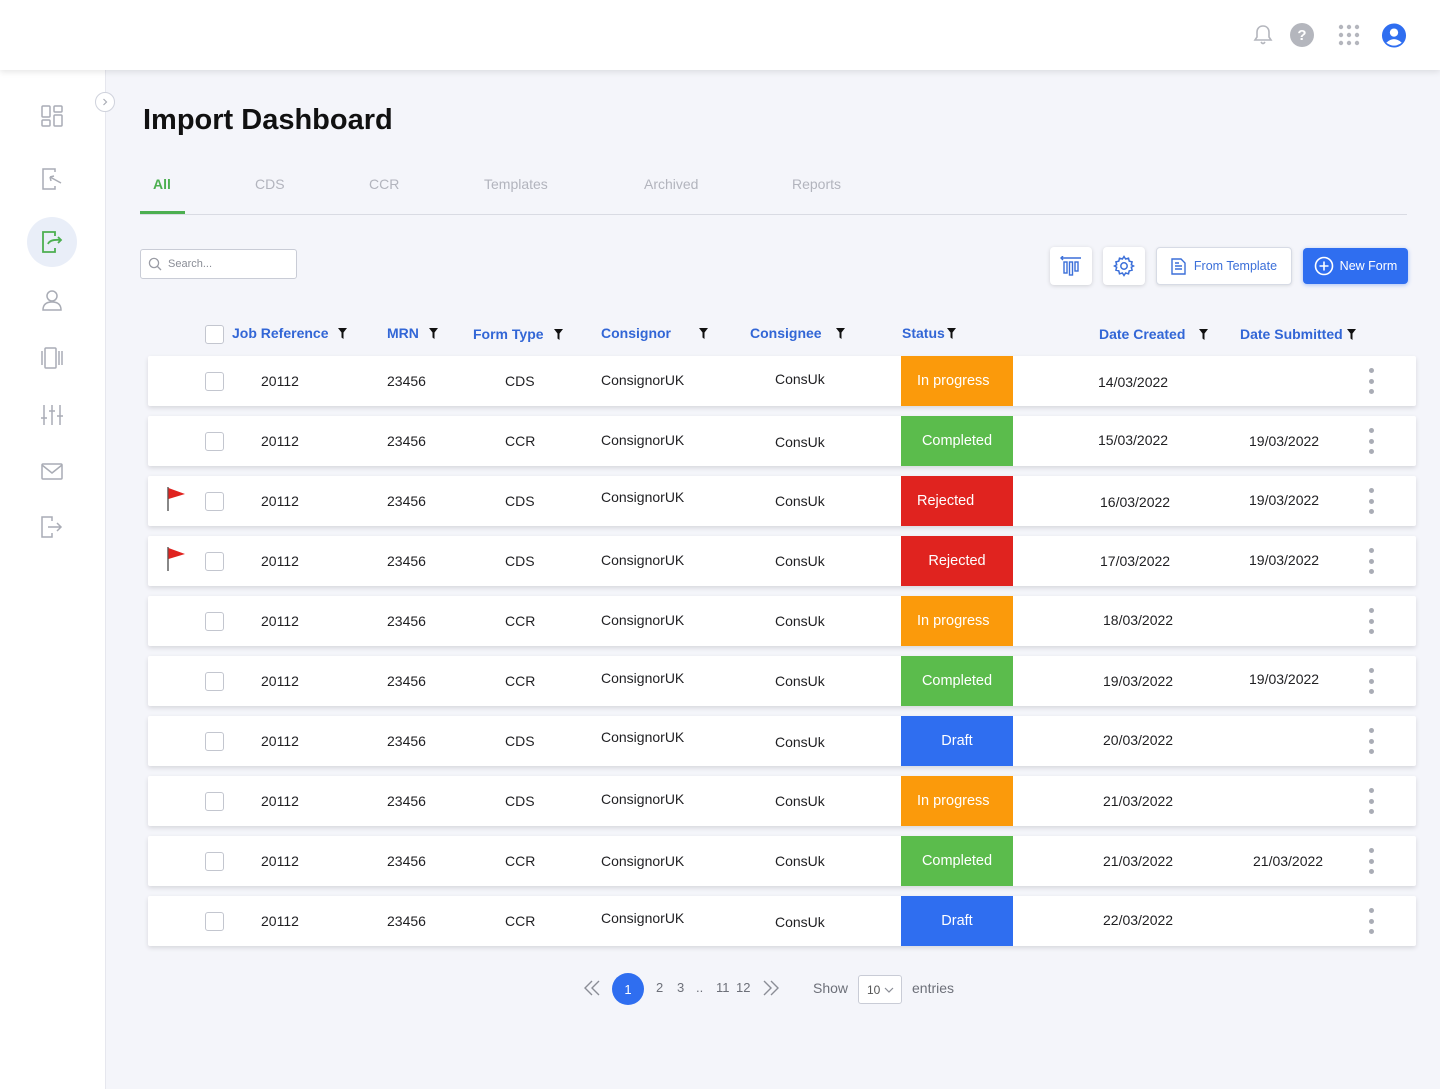 The width and height of the screenshot is (1440, 1089). What do you see at coordinates (1138, 801) in the screenshot?
I see `cell-date-created: 21/03/2022` at bounding box center [1138, 801].